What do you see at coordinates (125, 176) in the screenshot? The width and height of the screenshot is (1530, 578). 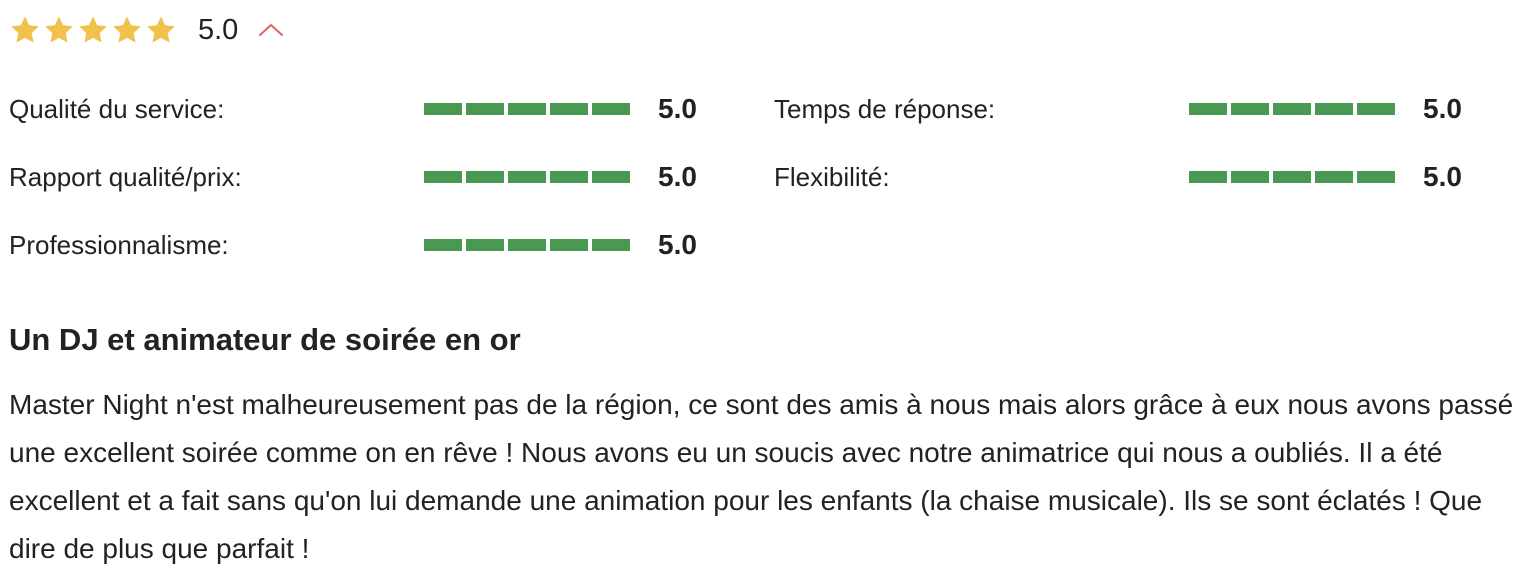 I see `rating-label: Rapport qualité/prix:` at bounding box center [125, 176].